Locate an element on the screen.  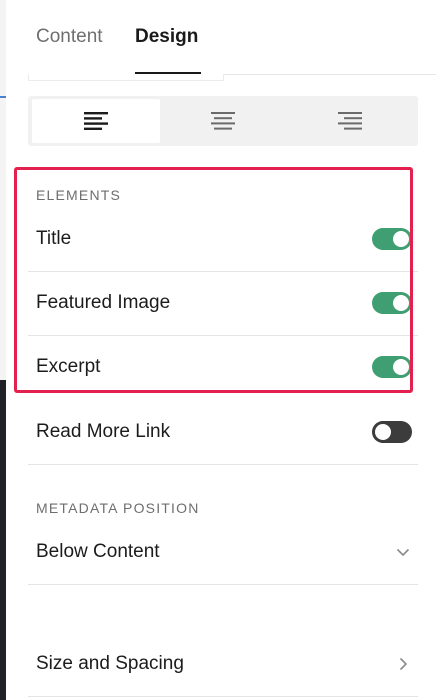
text-alignment-control is located at coordinates (223, 121).